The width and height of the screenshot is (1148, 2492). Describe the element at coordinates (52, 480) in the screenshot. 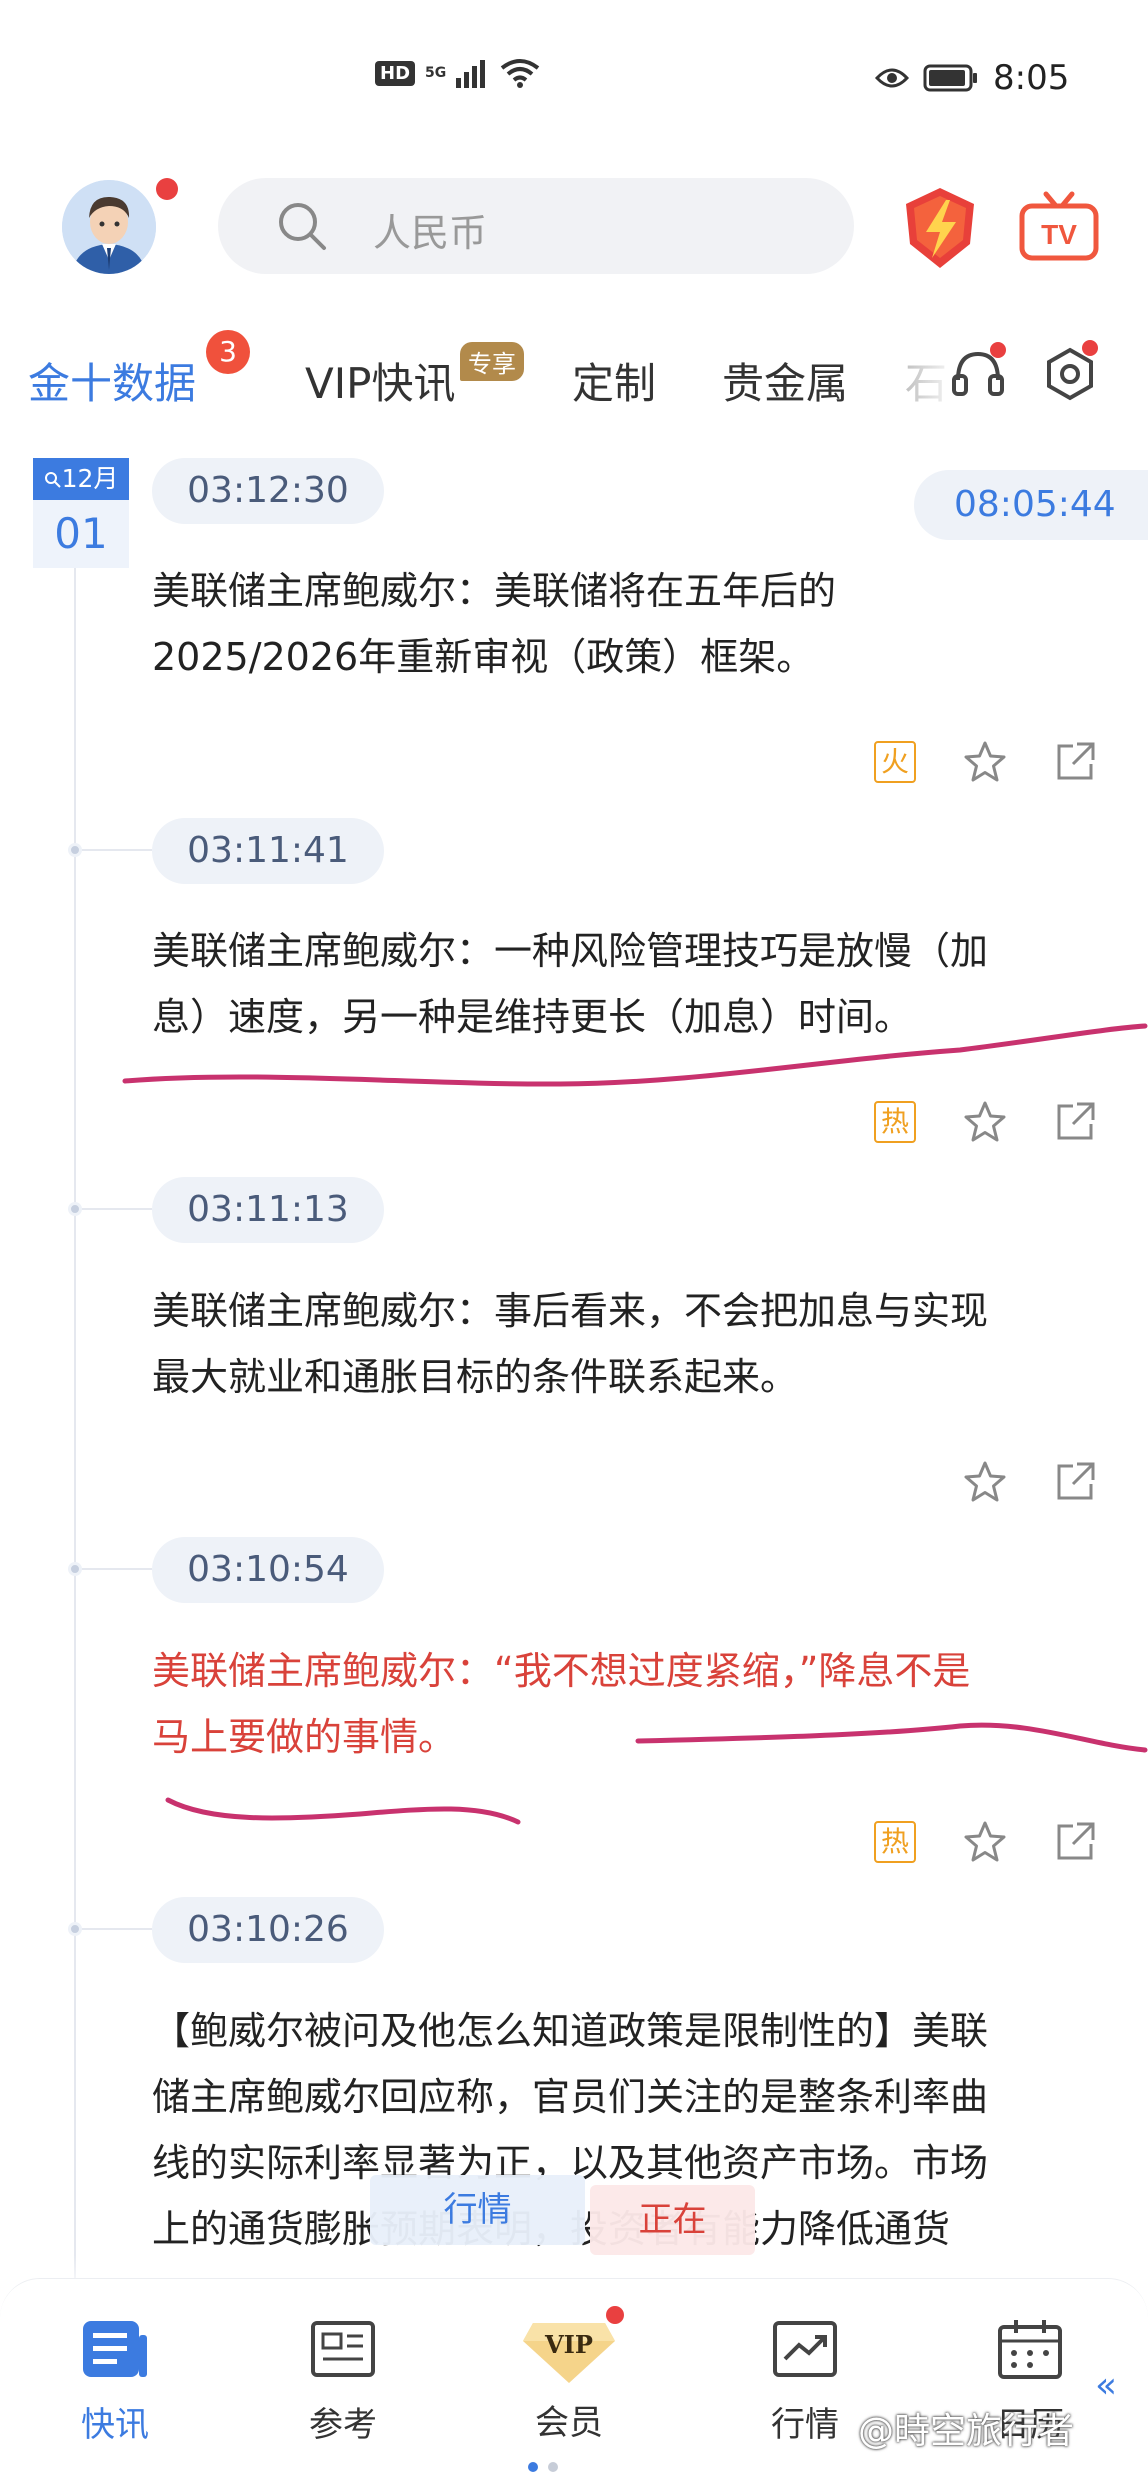

I see `search-small-icon` at that location.